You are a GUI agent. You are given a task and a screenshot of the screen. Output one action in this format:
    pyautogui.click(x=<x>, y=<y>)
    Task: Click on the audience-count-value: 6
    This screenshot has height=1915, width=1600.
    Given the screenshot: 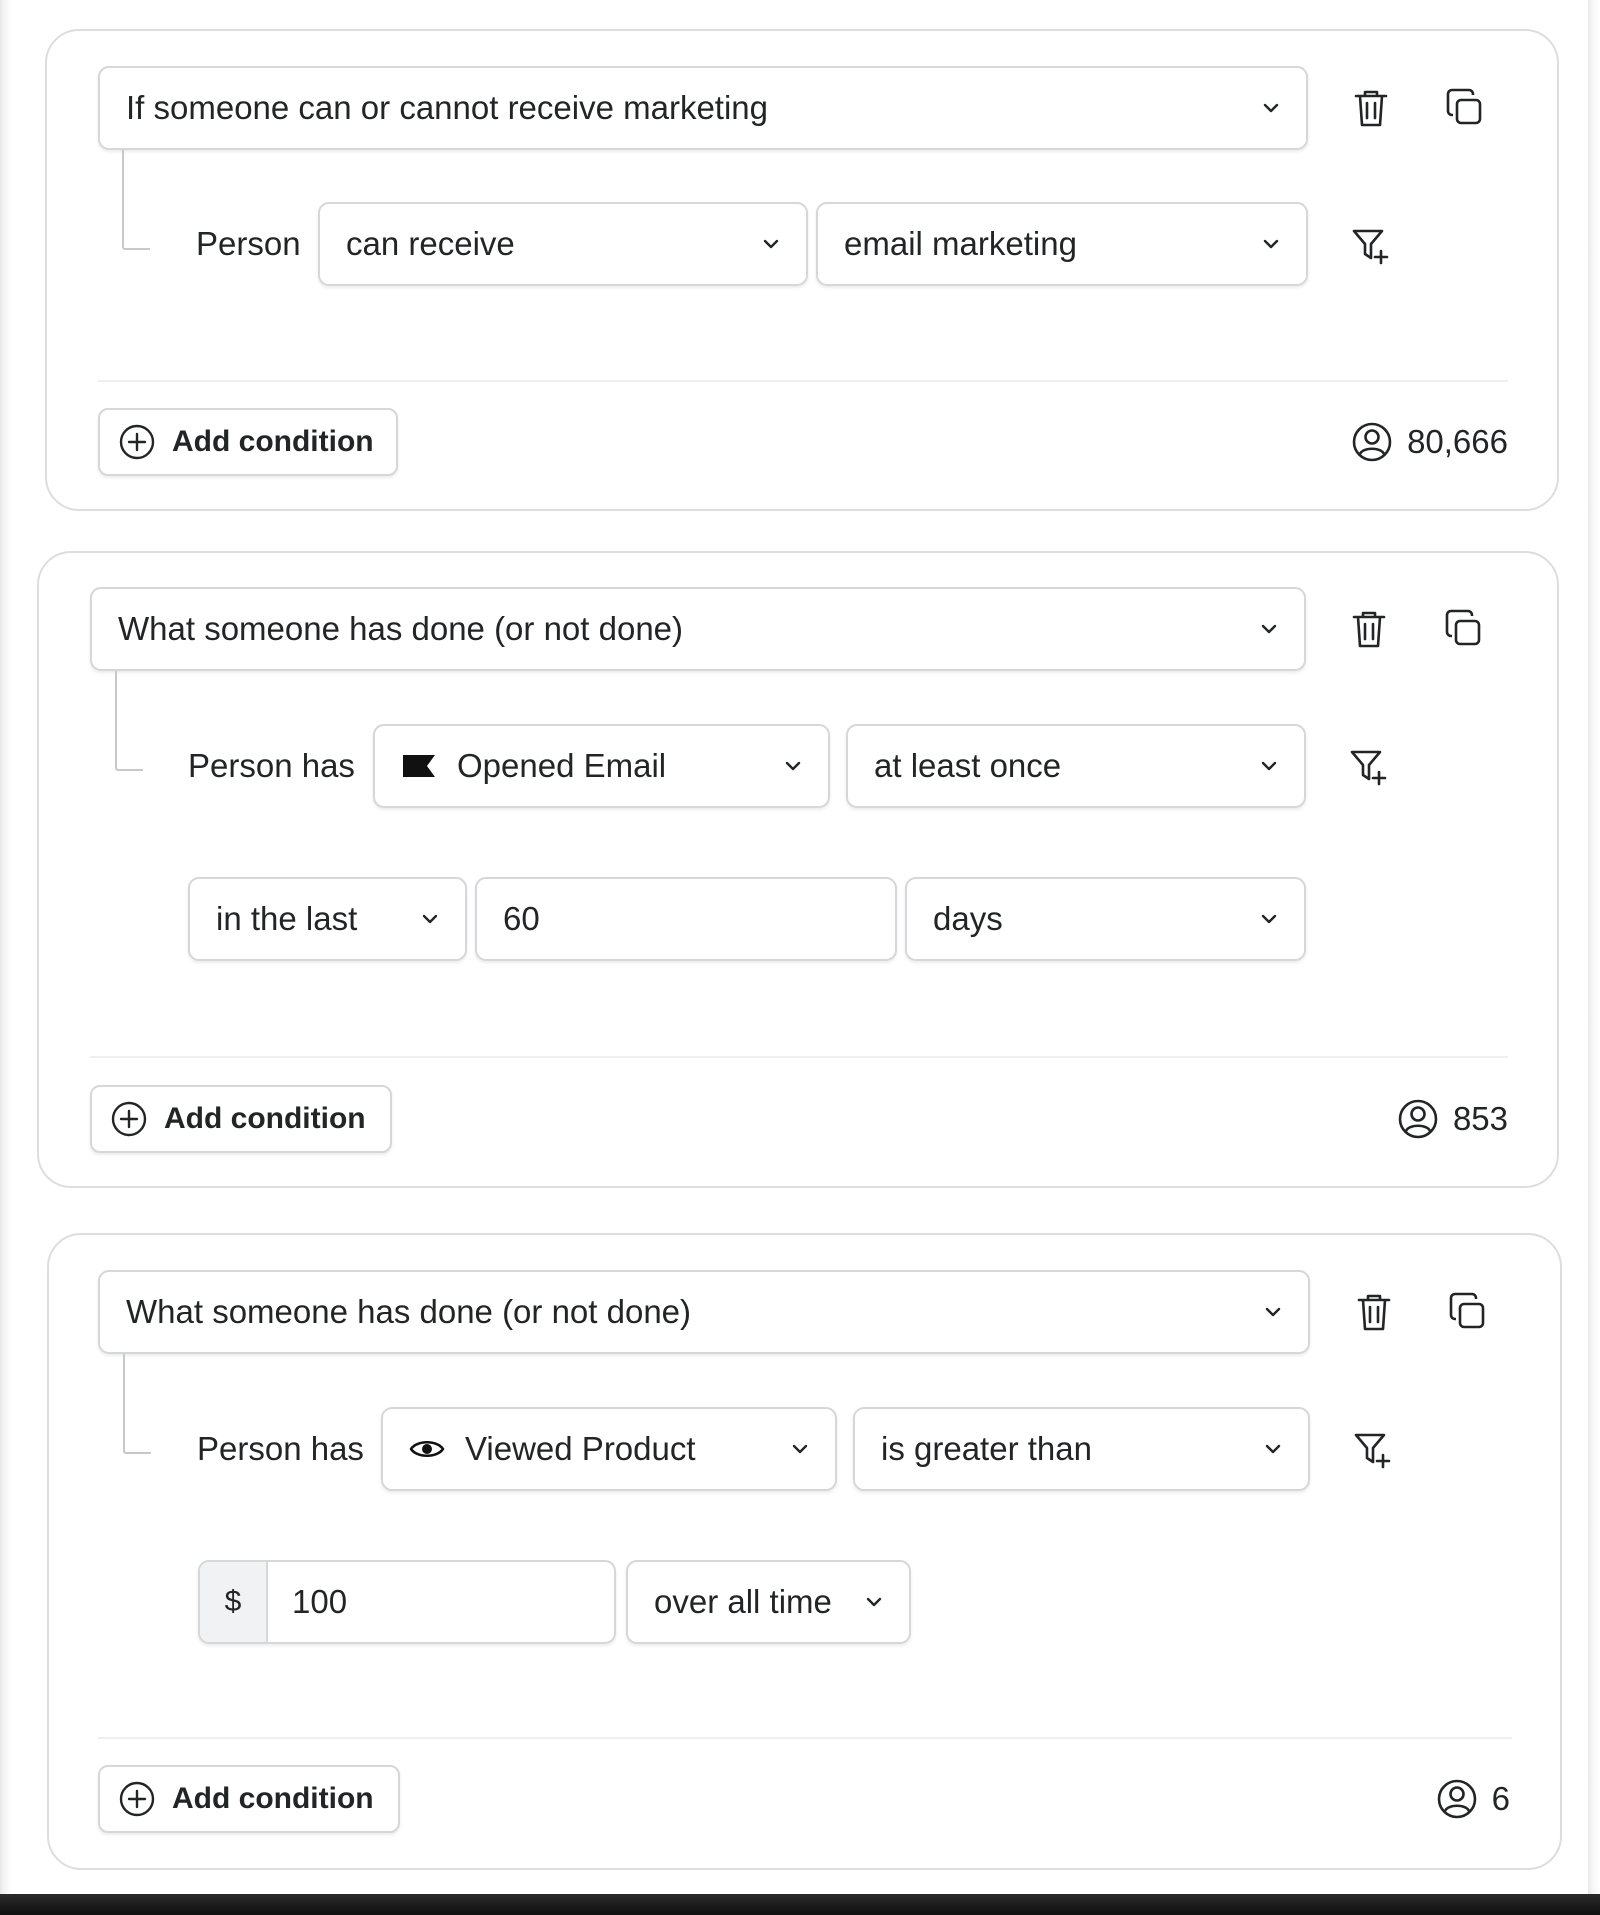 What is the action you would take?
    pyautogui.click(x=1500, y=1798)
    